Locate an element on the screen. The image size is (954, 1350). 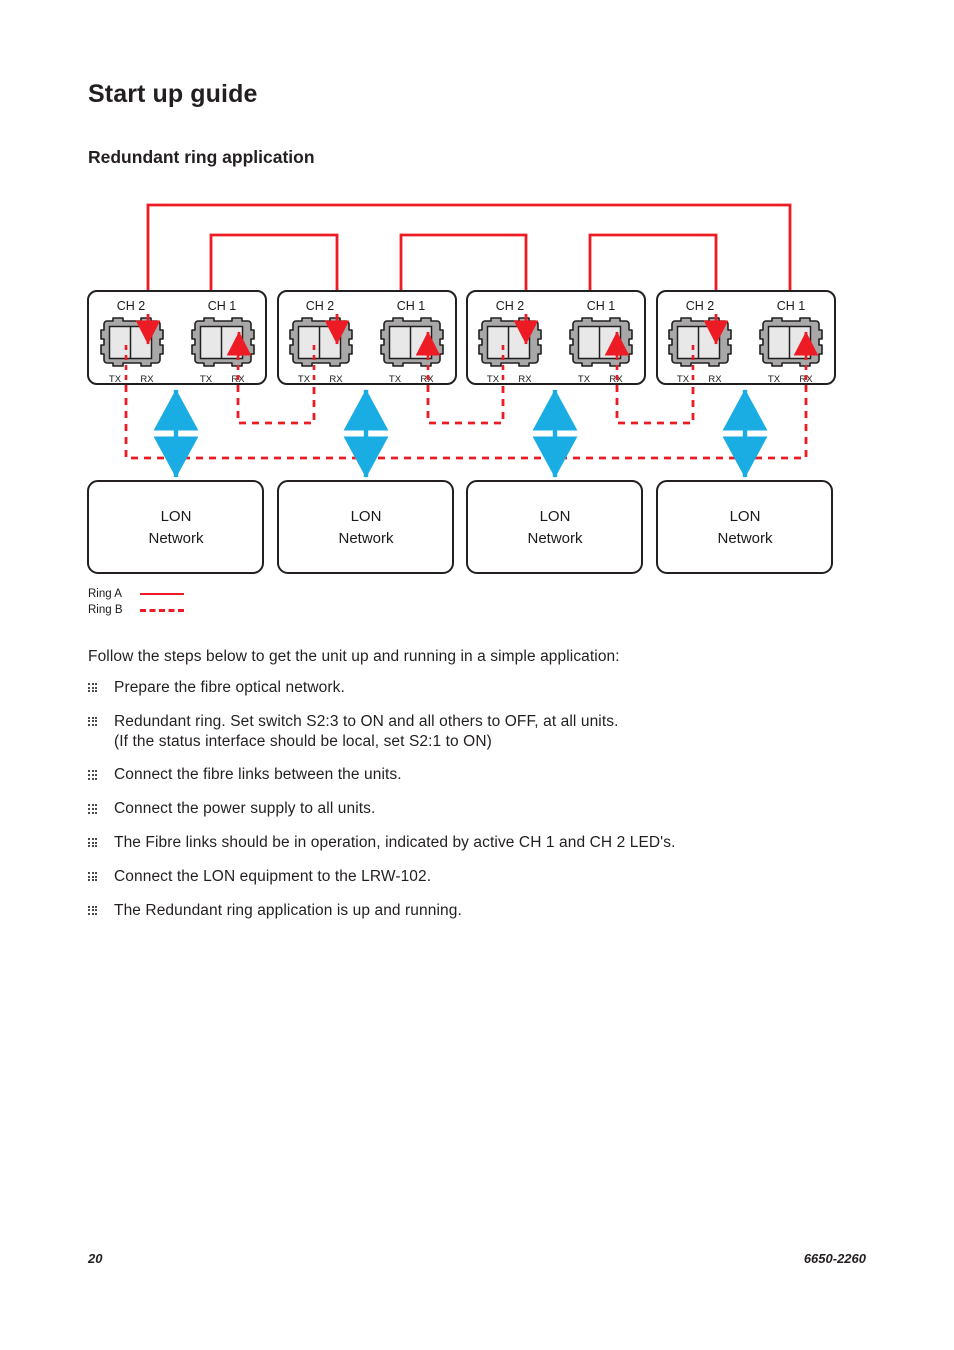
module-4-ch1-connector is located at coordinates (791, 342).